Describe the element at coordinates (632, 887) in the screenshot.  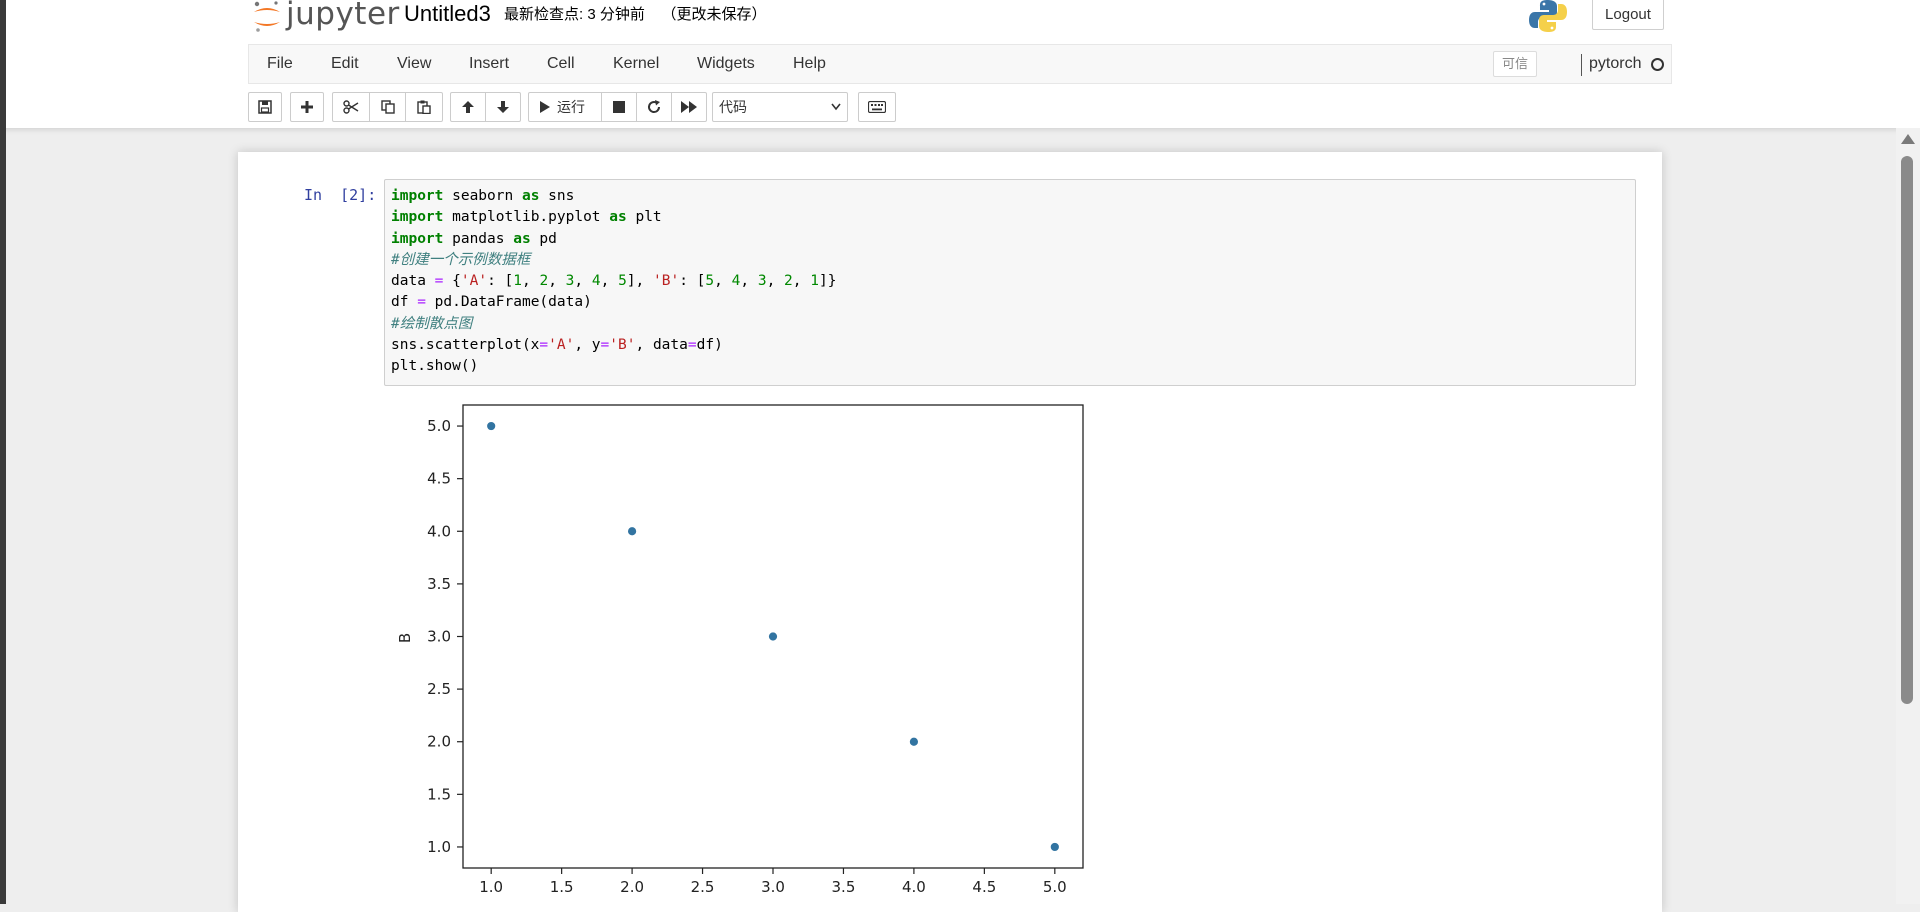
I see `x-tick-label: 2.0` at that location.